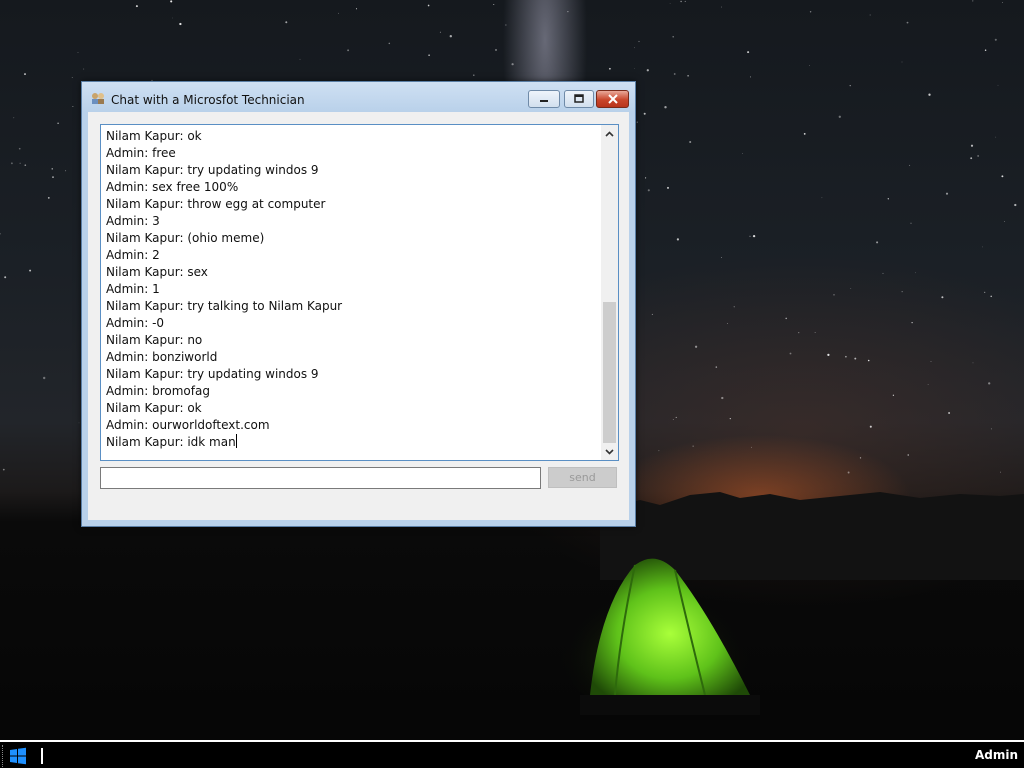  Describe the element at coordinates (208, 100) in the screenshot. I see `window-title: Chat with a Microsfot Technician` at that location.